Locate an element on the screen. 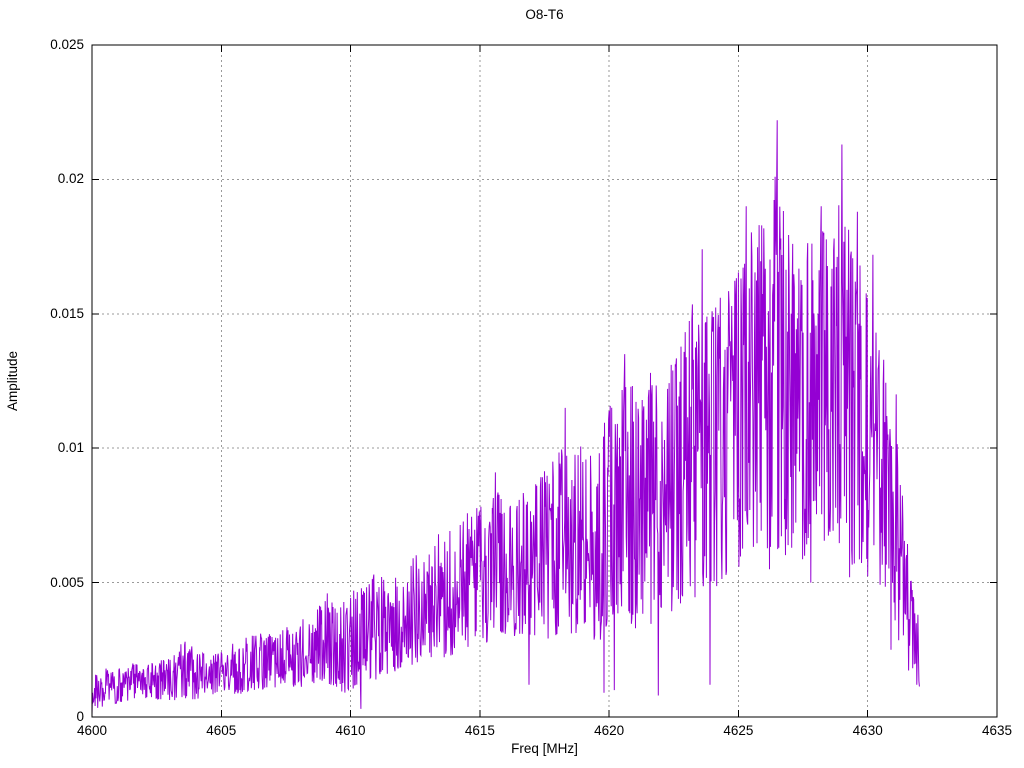  y-tick-label: 0.015 is located at coordinates (67, 313).